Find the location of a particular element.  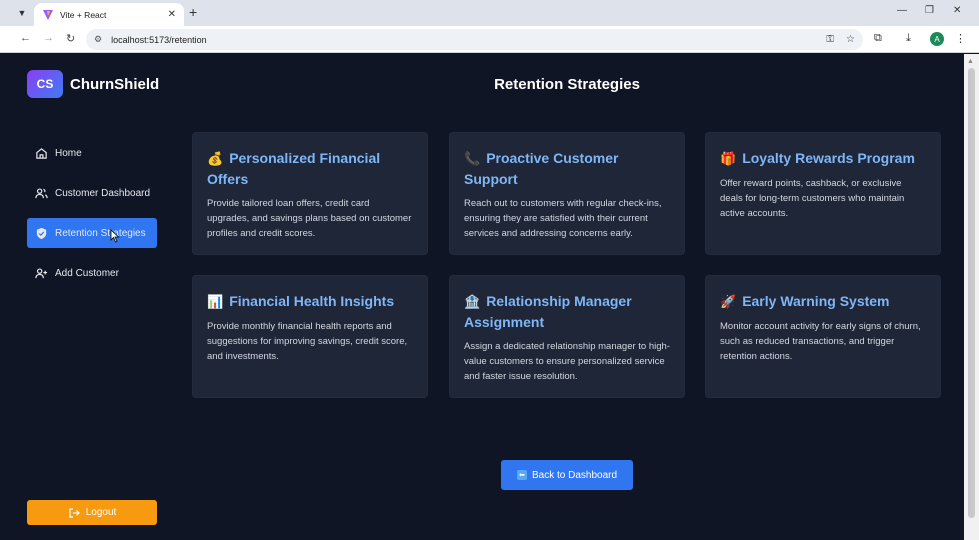

back-to-dashboard-button: ⬅ Back to Dashboard is located at coordinates (567, 475).